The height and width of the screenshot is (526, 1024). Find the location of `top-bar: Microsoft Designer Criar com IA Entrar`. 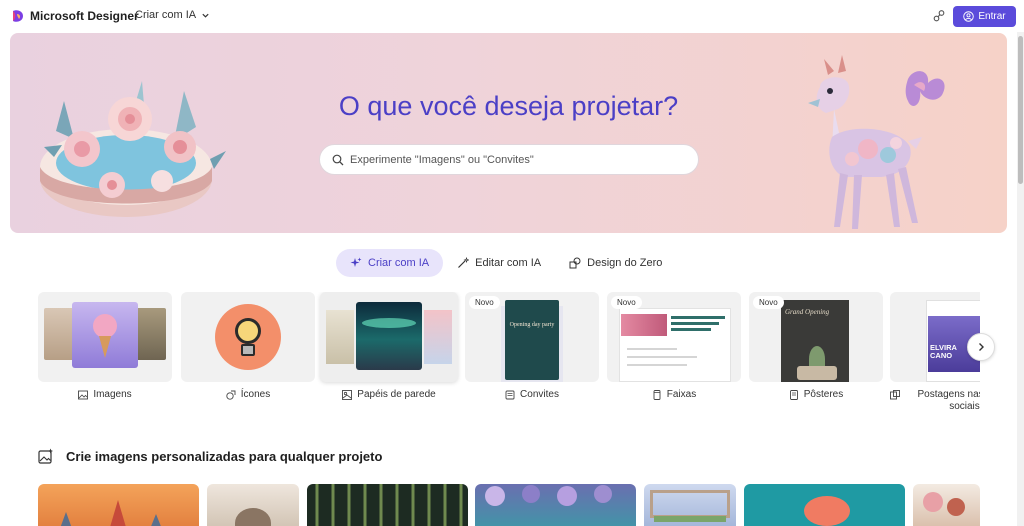

top-bar: Microsoft Designer Criar com IA Entrar is located at coordinates (512, 16).